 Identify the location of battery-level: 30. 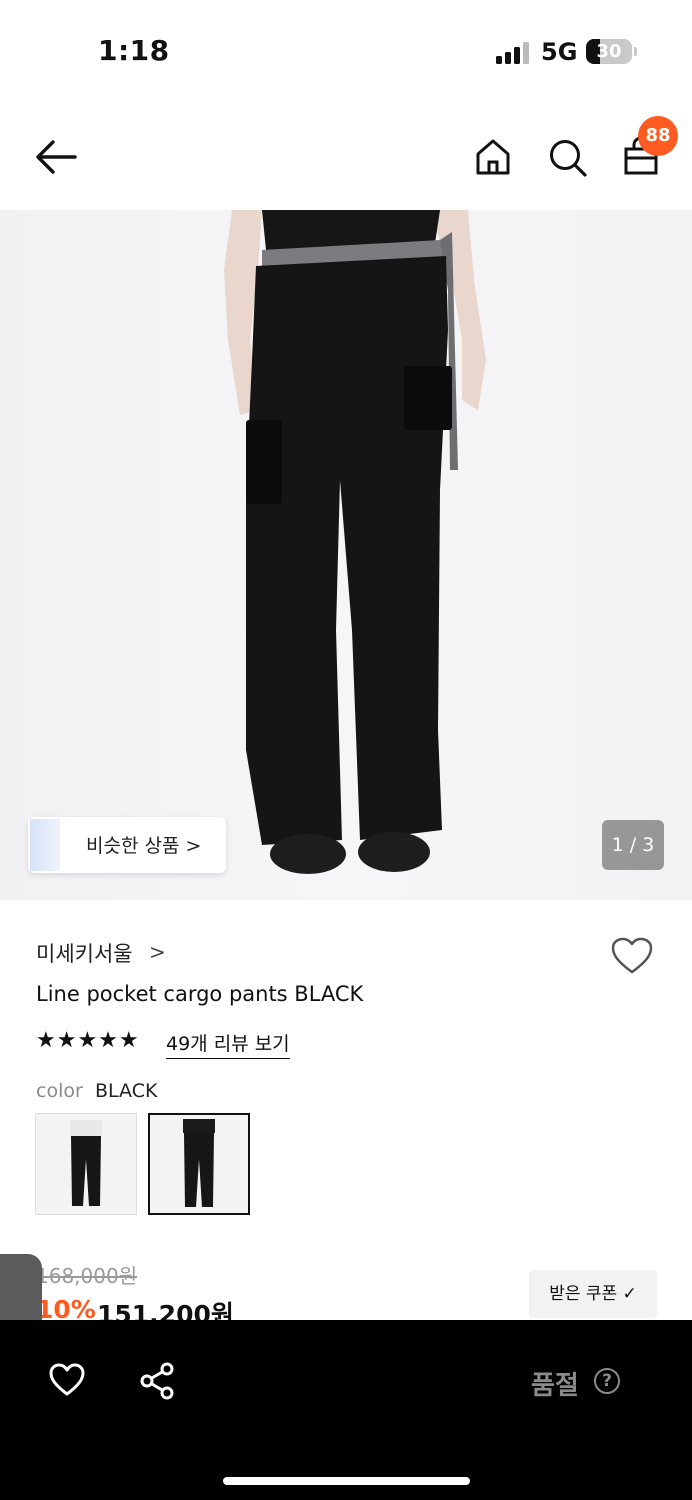
(609, 51).